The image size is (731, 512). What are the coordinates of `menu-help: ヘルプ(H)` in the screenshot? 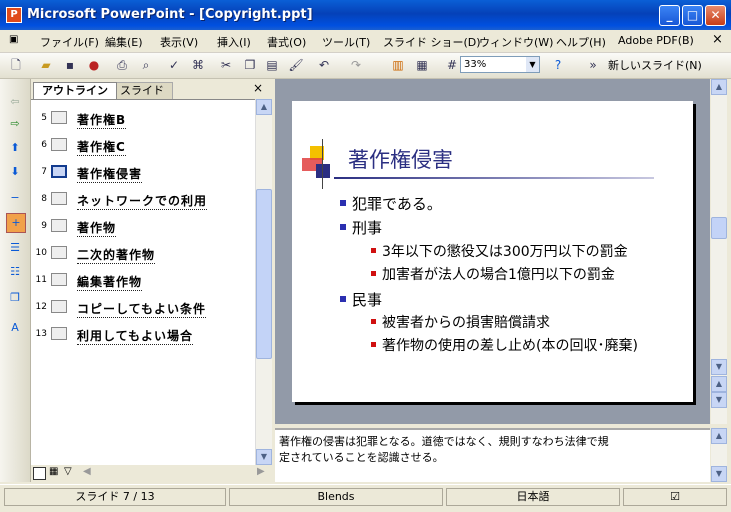 It's located at (581, 42).